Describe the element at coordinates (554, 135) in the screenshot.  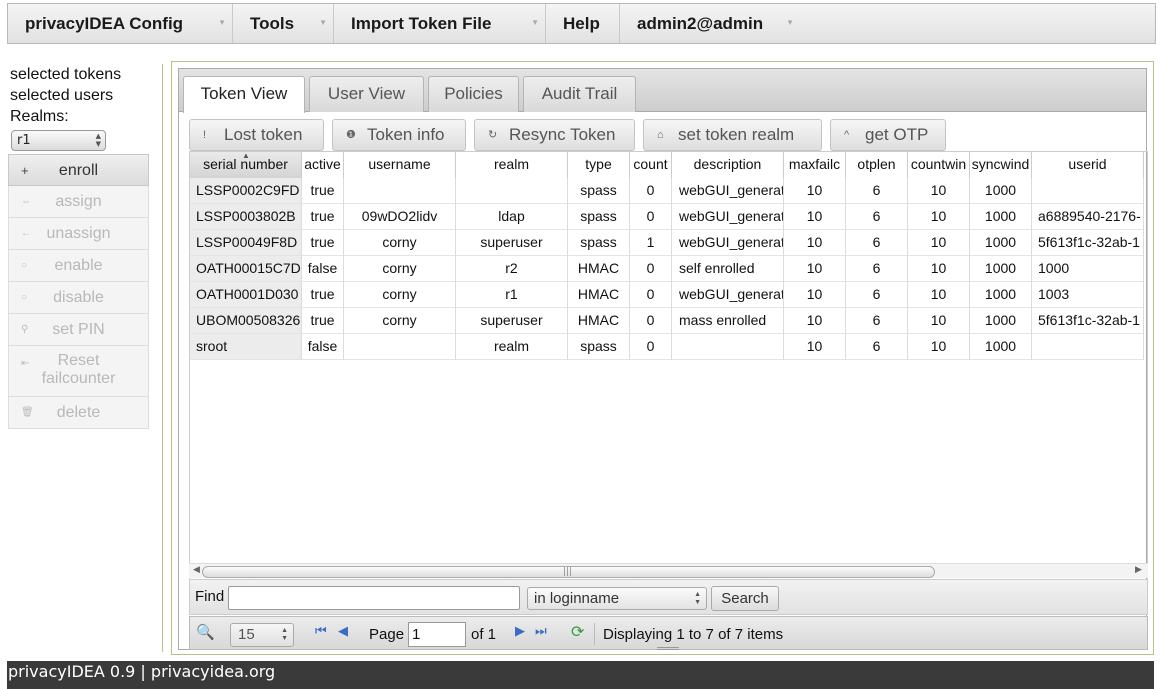
I see `resync-token-button: ↻ Resync Token` at that location.